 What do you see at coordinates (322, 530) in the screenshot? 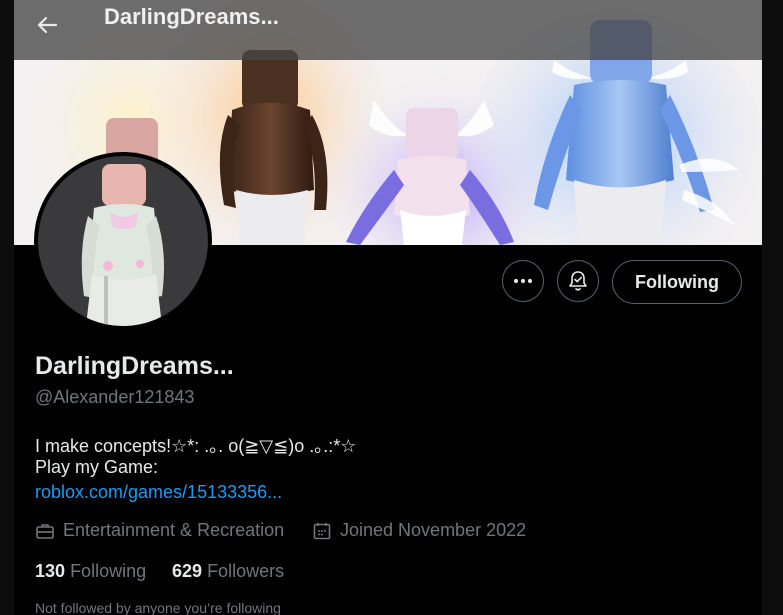
I see `calendar-icon` at bounding box center [322, 530].